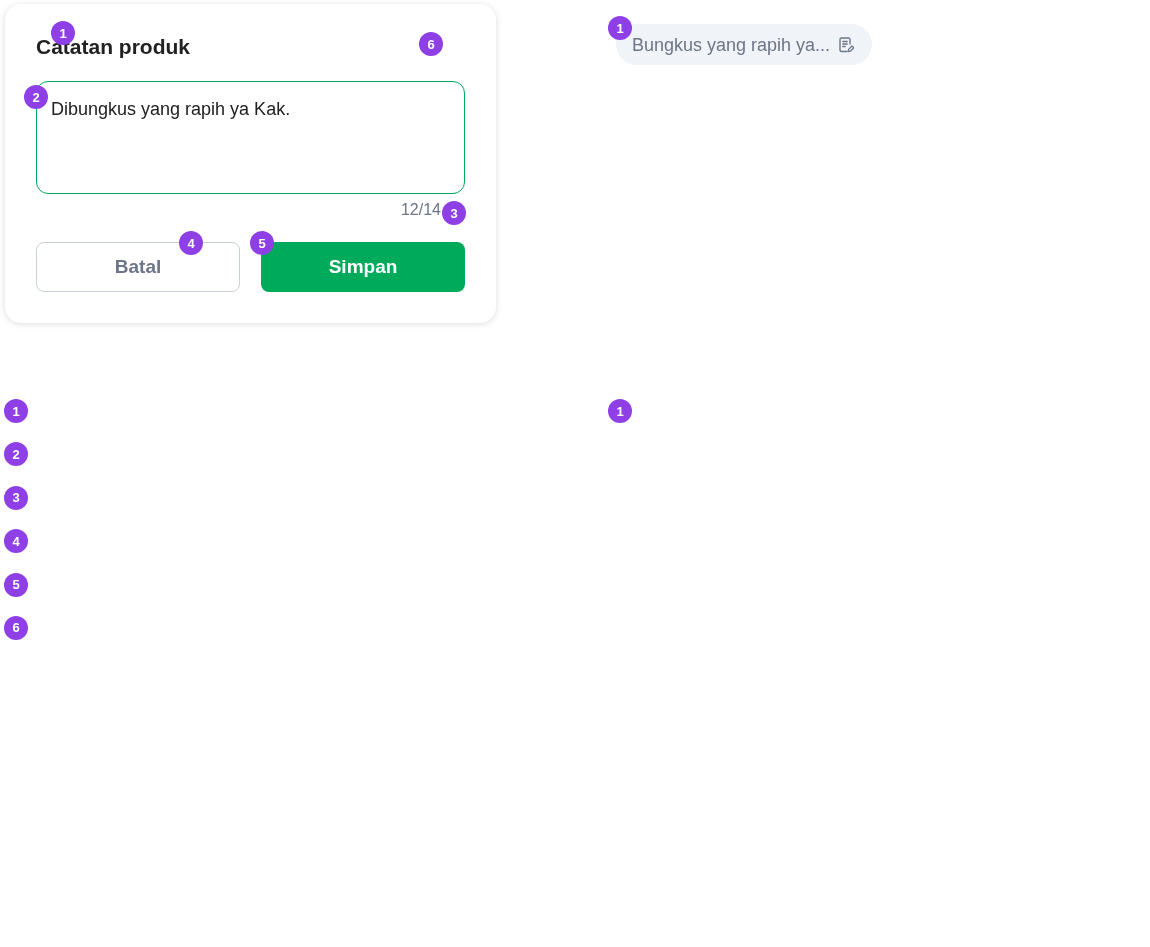 This screenshot has width=1150, height=947. Describe the element at coordinates (420, 210) in the screenshot. I see `character-counter: 12/14` at that location.